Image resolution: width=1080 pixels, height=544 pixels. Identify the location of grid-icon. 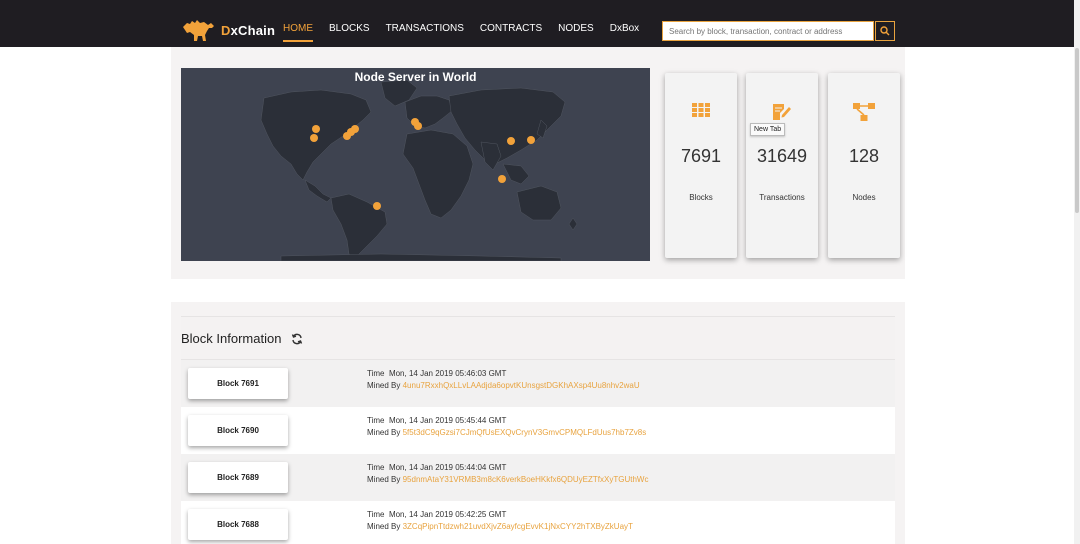
(701, 110).